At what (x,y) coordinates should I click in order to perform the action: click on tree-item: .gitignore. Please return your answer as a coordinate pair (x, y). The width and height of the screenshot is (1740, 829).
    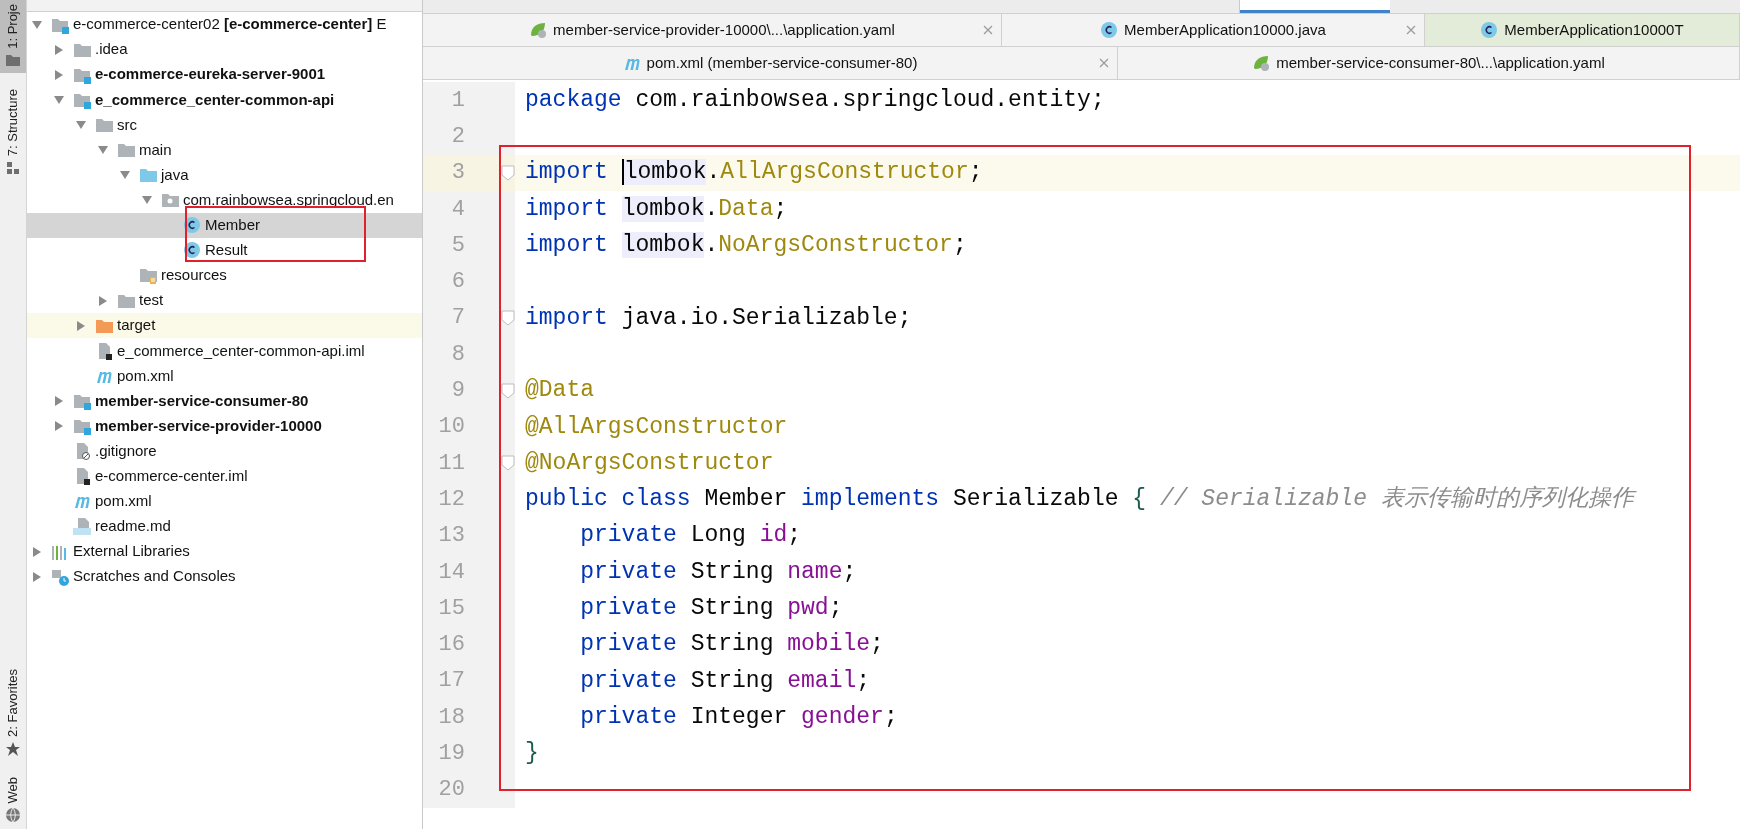
    Looking at the image, I should click on (224, 451).